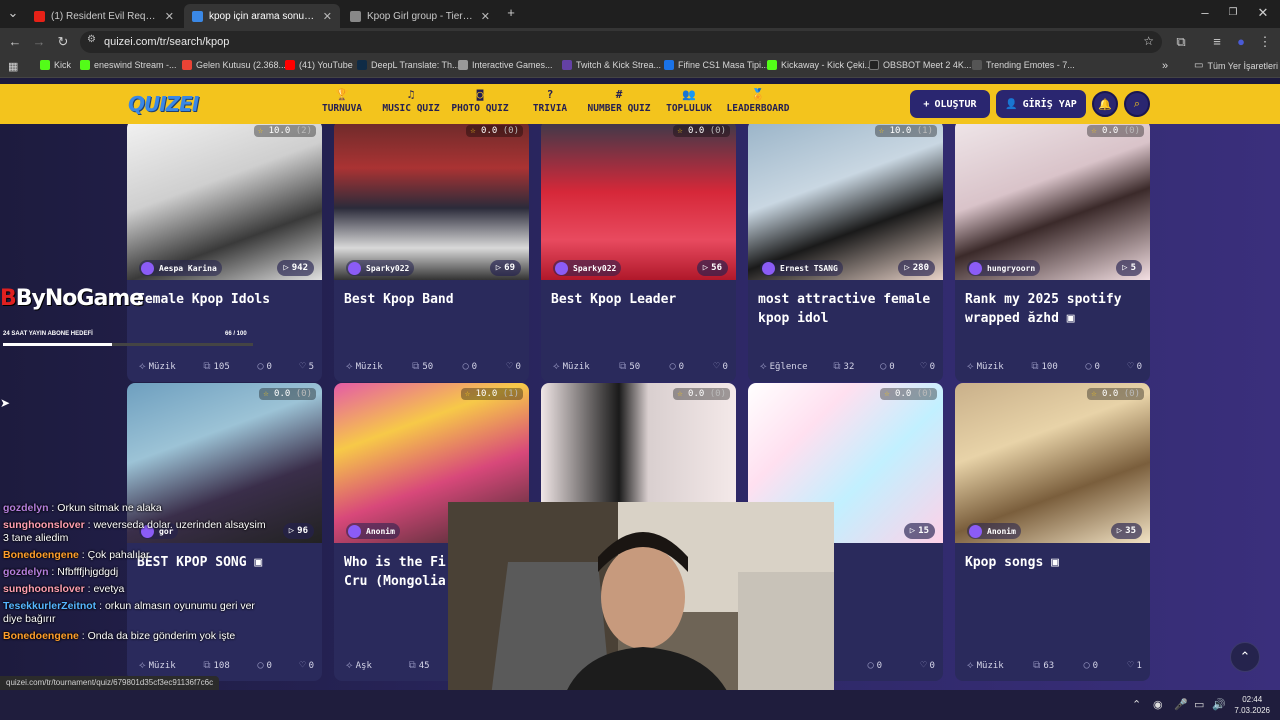 This screenshot has width=1280, height=720. What do you see at coordinates (511, 13) in the screenshot?
I see `new-tab-icon: +` at bounding box center [511, 13].